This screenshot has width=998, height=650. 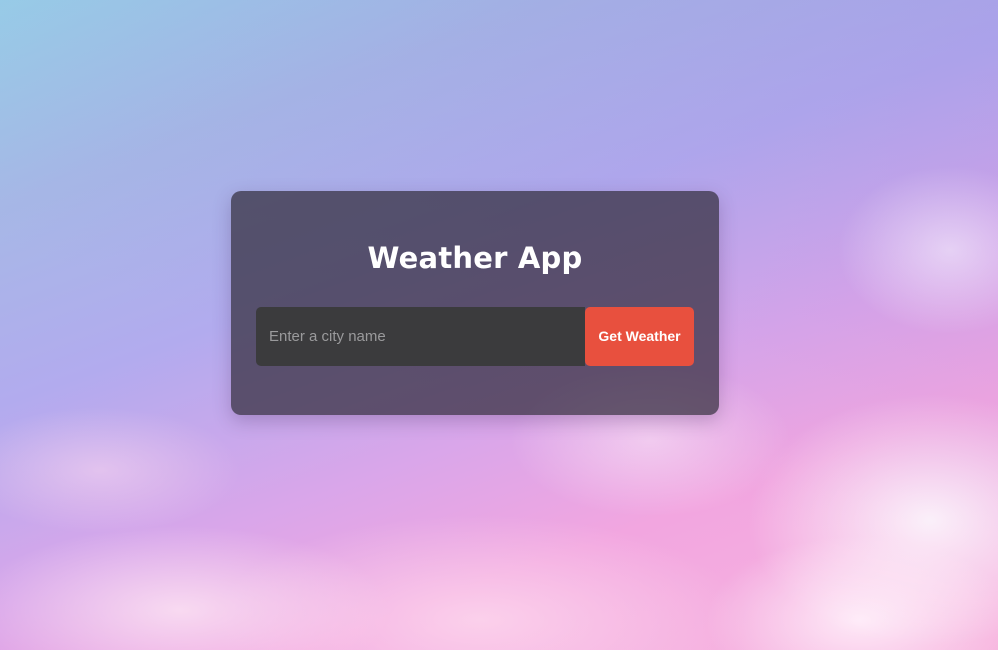 I want to click on app-title: Weather App, so click(x=475, y=258).